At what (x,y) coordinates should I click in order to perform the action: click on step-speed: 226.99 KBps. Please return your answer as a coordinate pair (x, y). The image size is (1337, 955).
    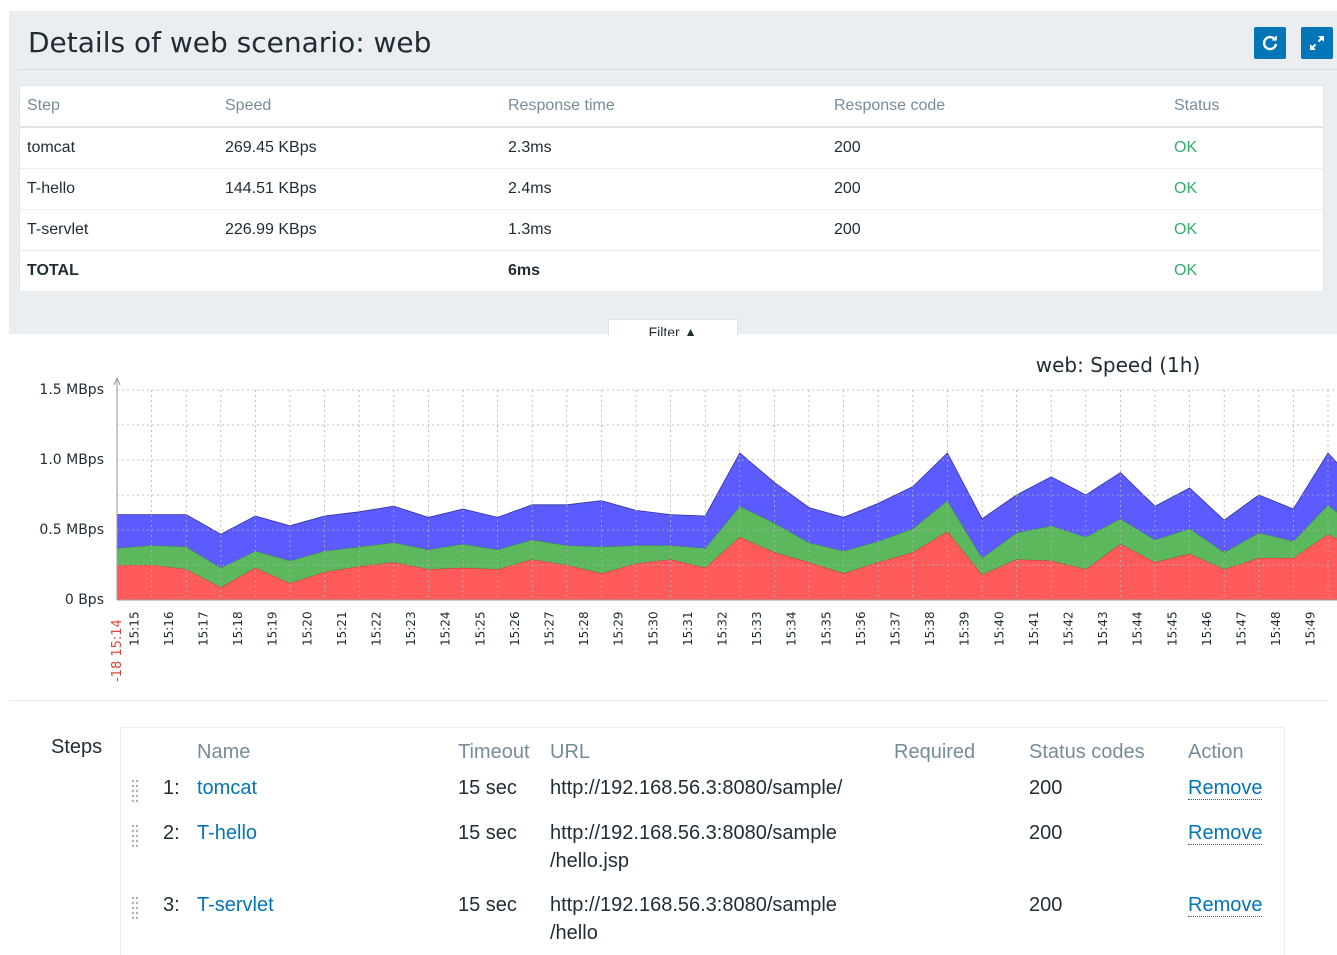
    Looking at the image, I should click on (359, 230).